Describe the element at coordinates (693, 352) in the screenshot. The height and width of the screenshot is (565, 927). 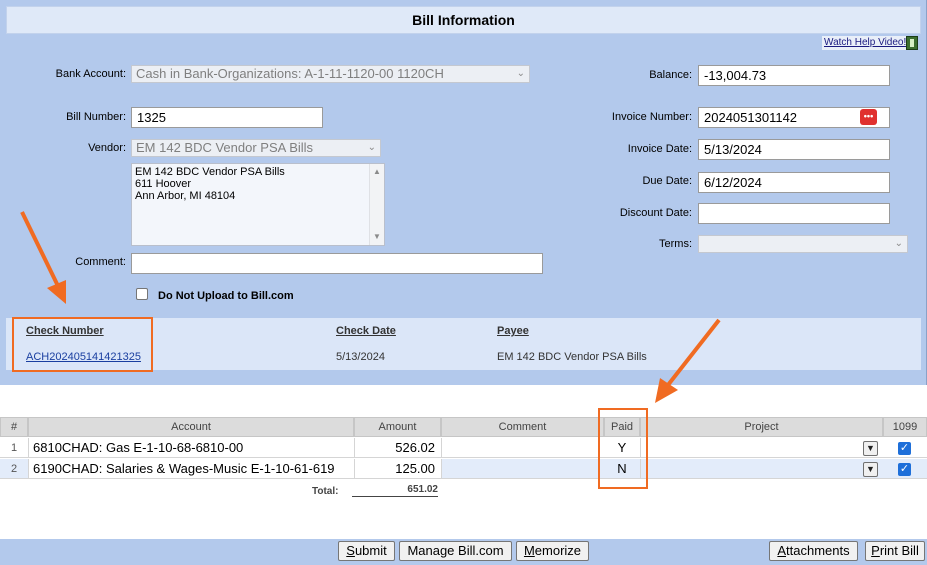
I see `arrow-to-paid-column` at that location.